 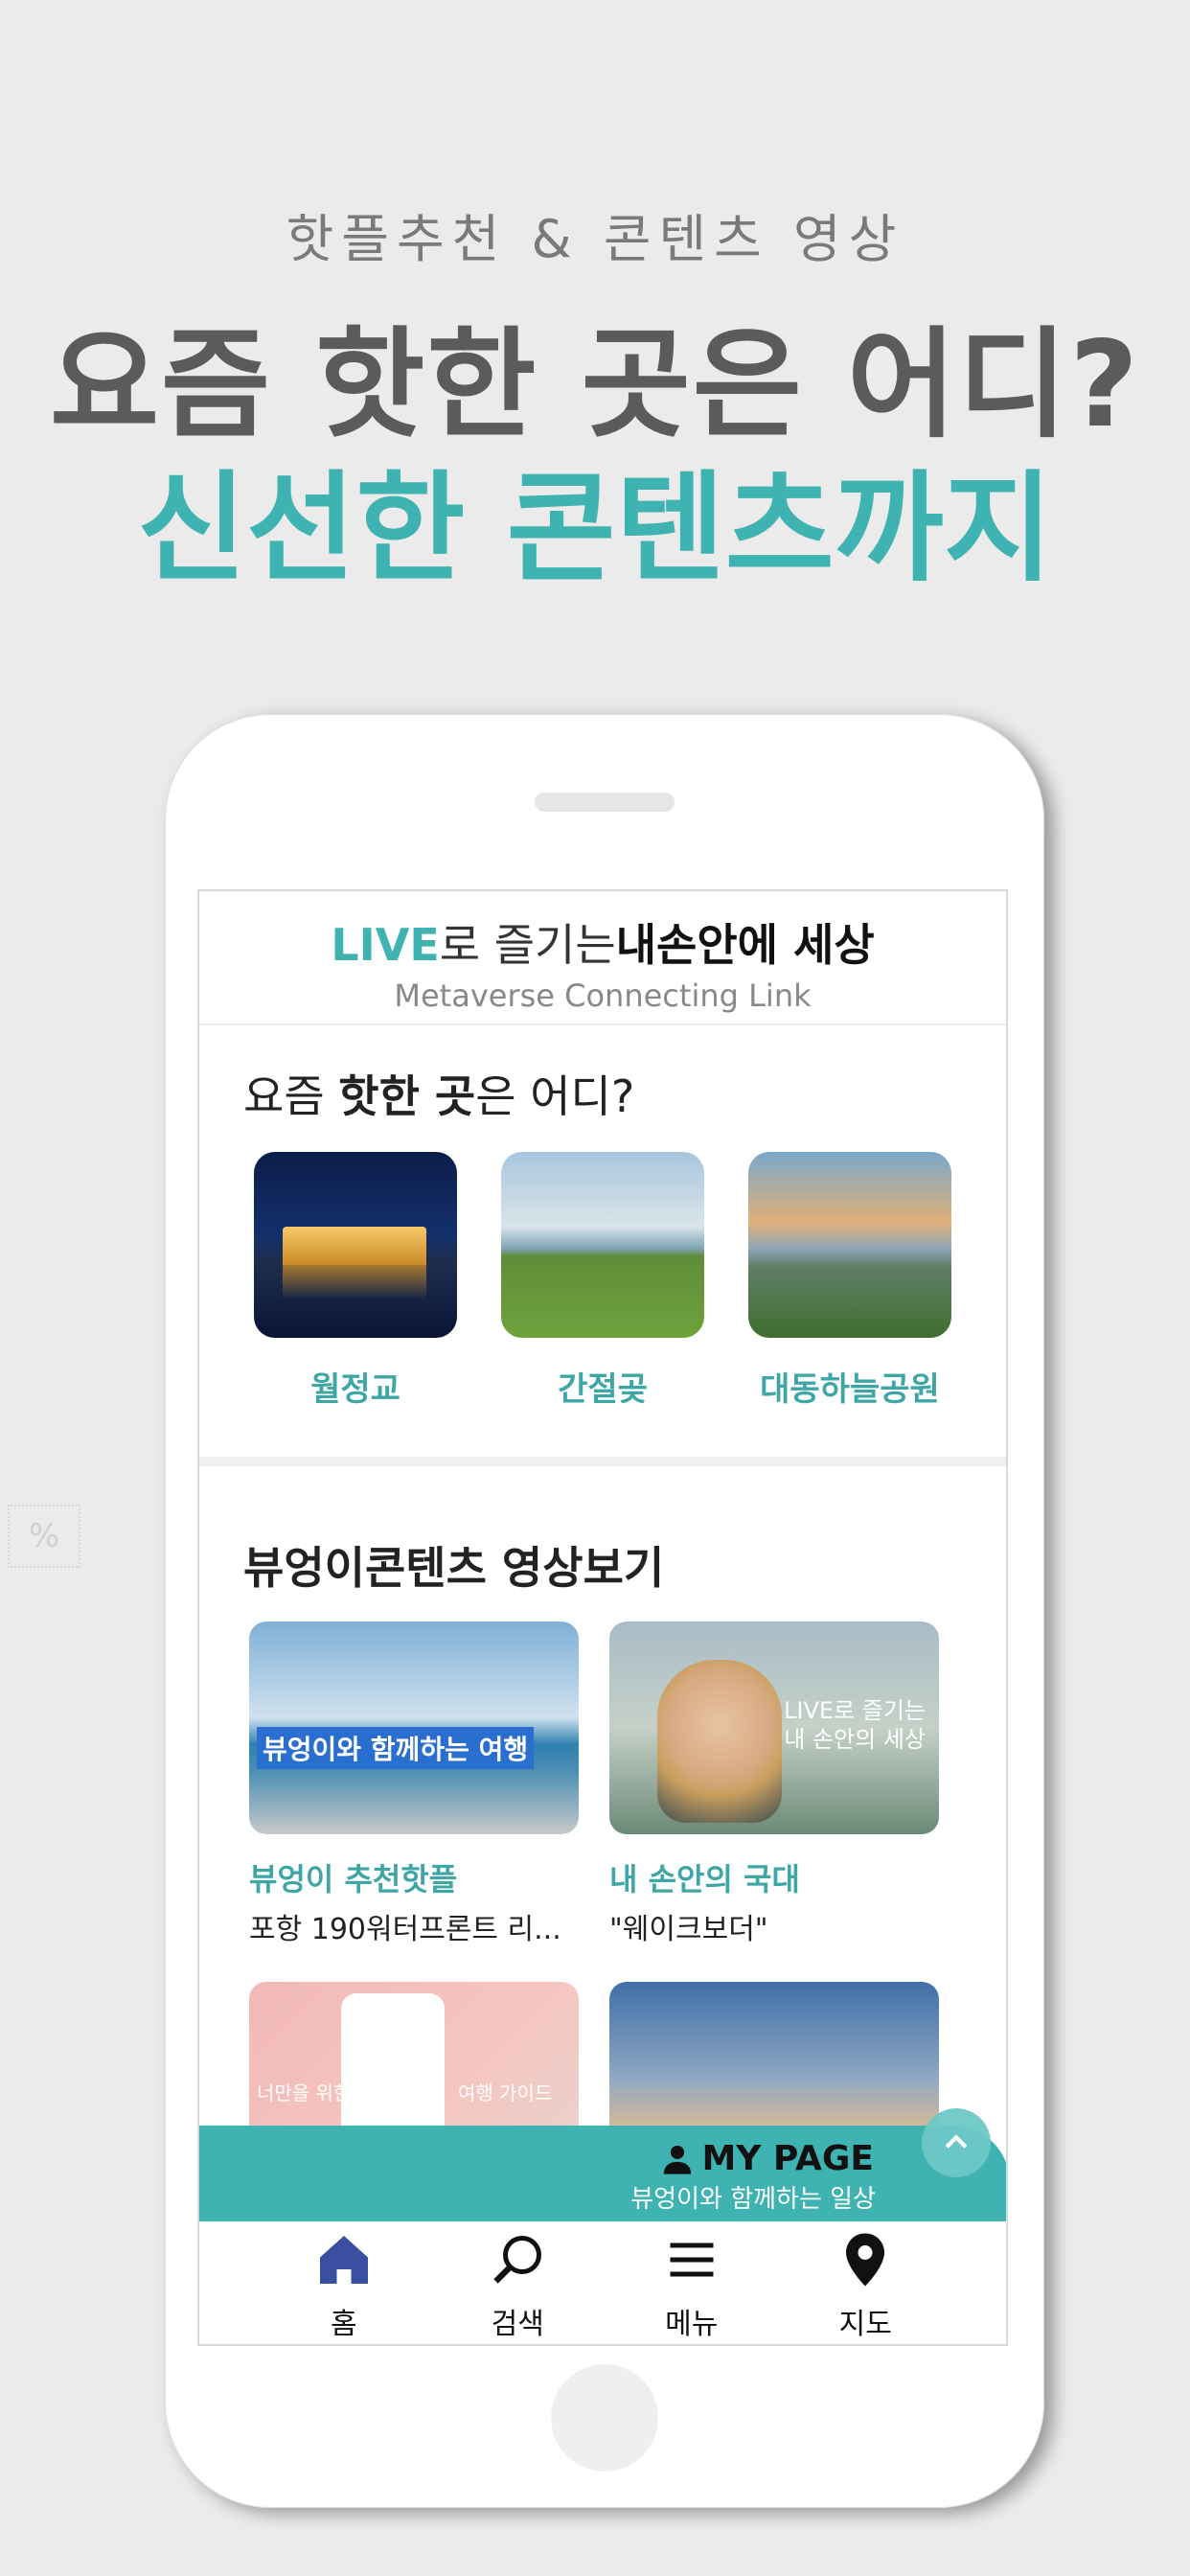 I want to click on map-pin-icon, so click(x=866, y=2260).